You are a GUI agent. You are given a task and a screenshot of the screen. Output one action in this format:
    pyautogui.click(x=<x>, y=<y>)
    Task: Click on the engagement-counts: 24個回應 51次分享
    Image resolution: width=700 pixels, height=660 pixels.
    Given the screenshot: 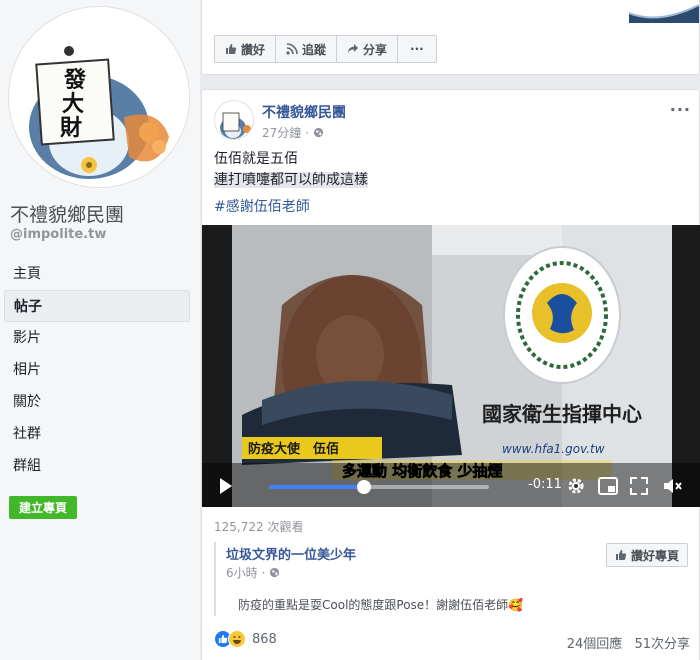 What is the action you would take?
    pyautogui.click(x=624, y=642)
    